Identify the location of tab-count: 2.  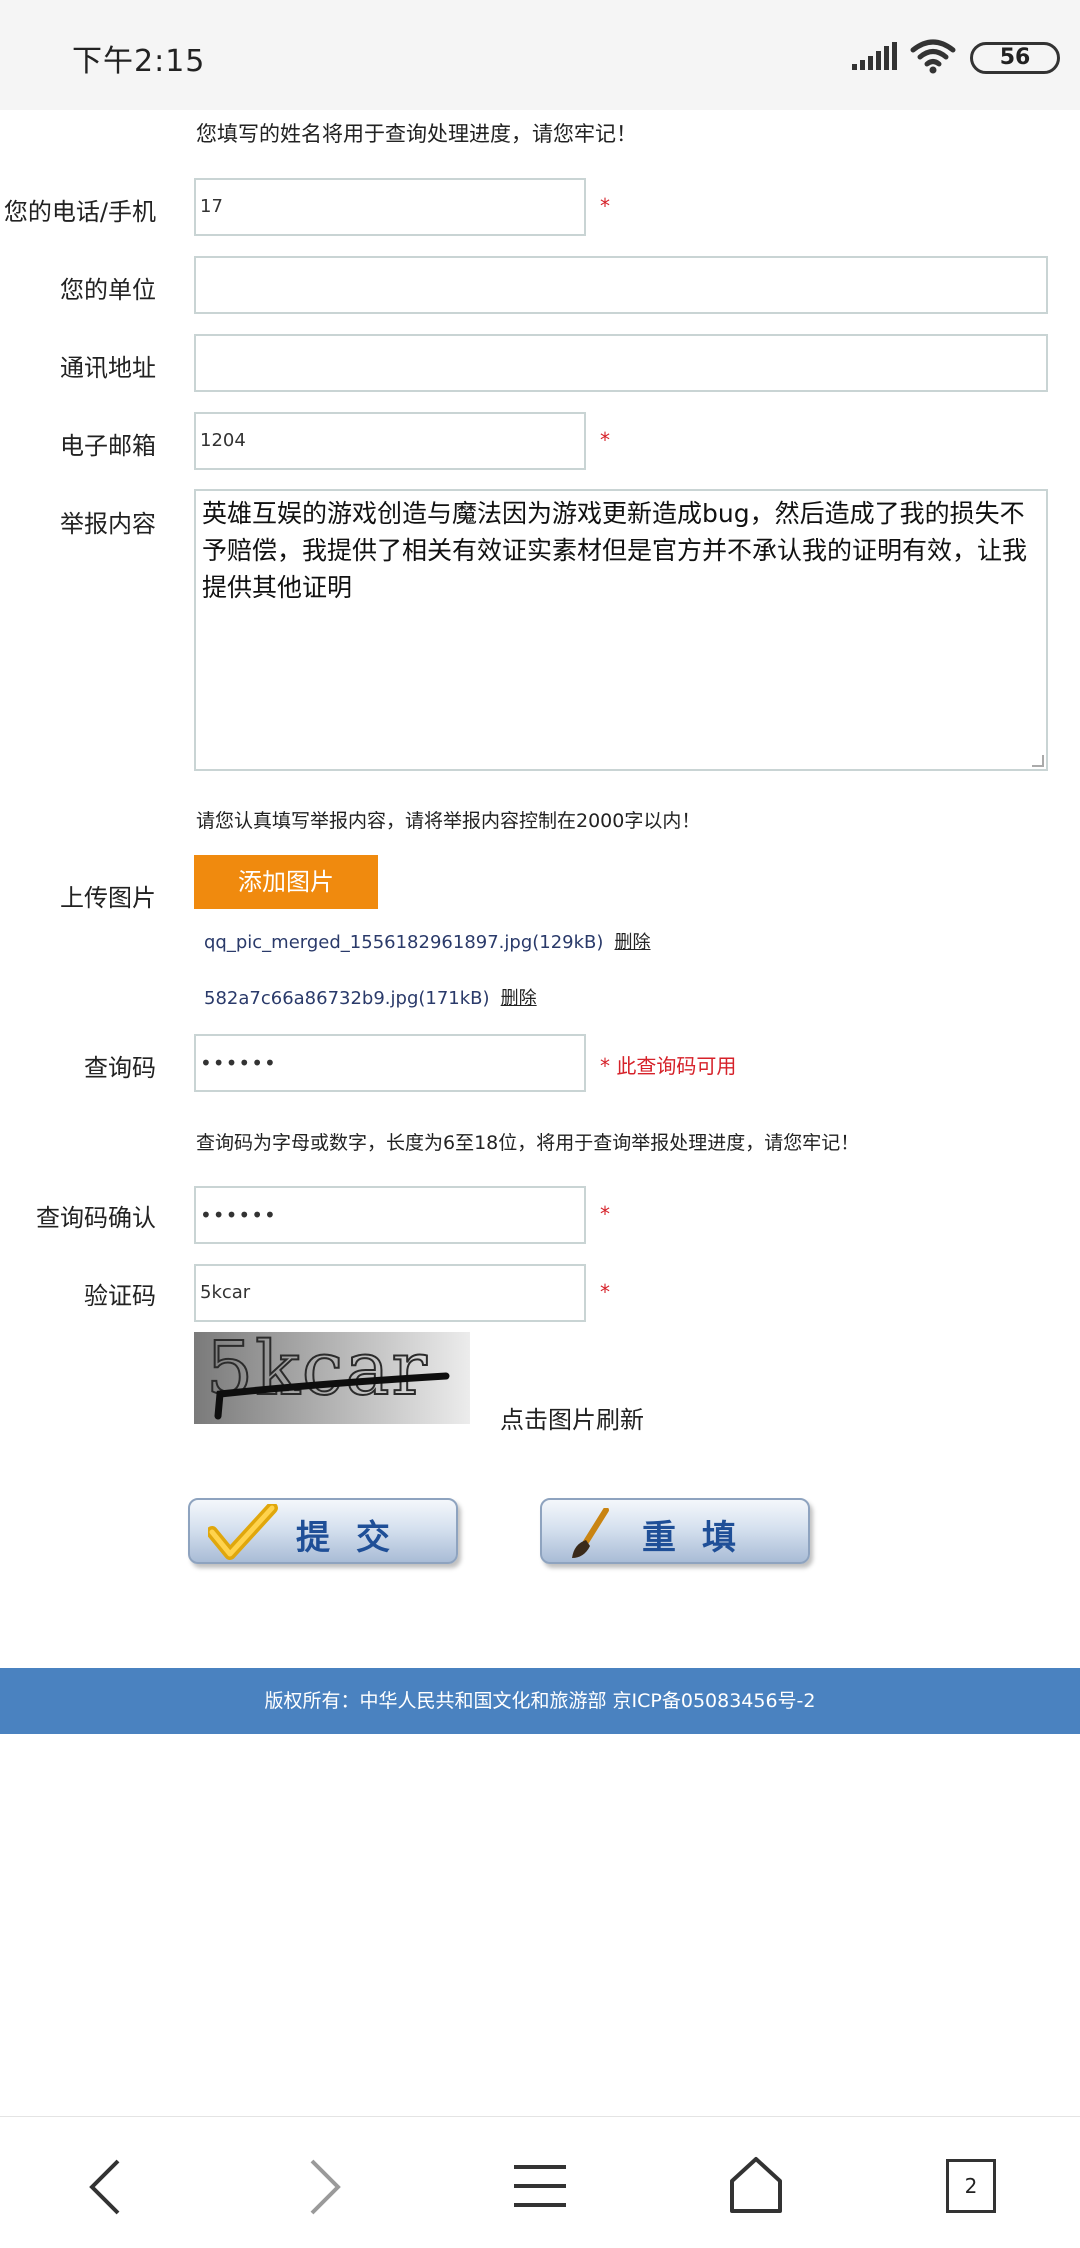
(971, 2186).